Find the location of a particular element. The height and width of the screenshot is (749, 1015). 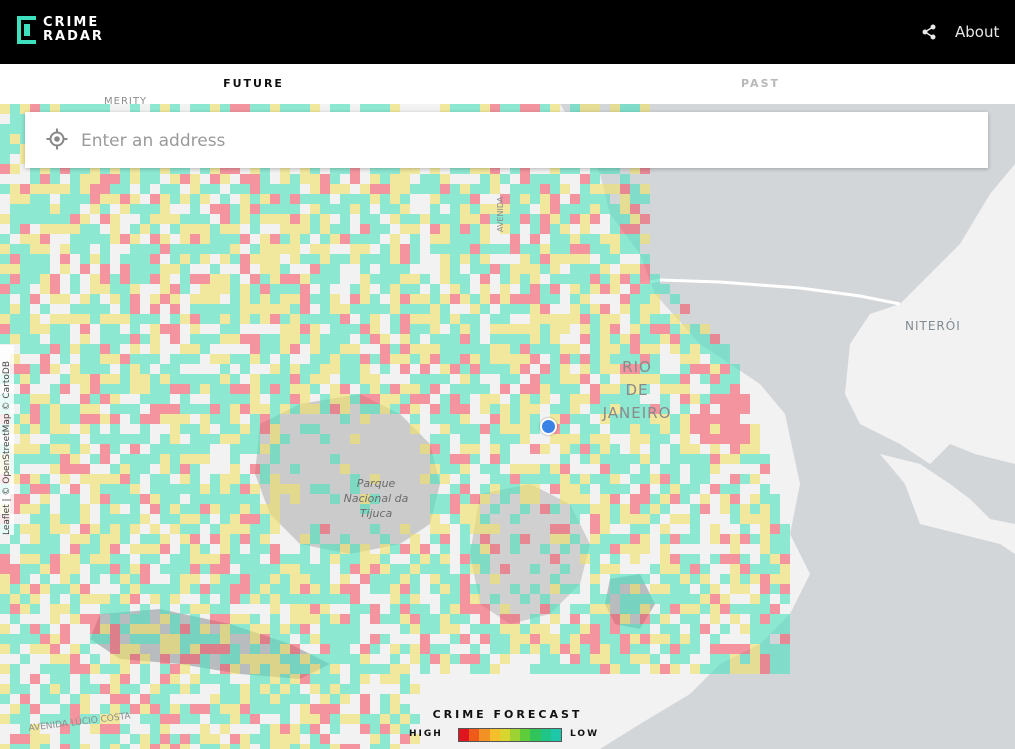

address-input is located at coordinates (521, 141).